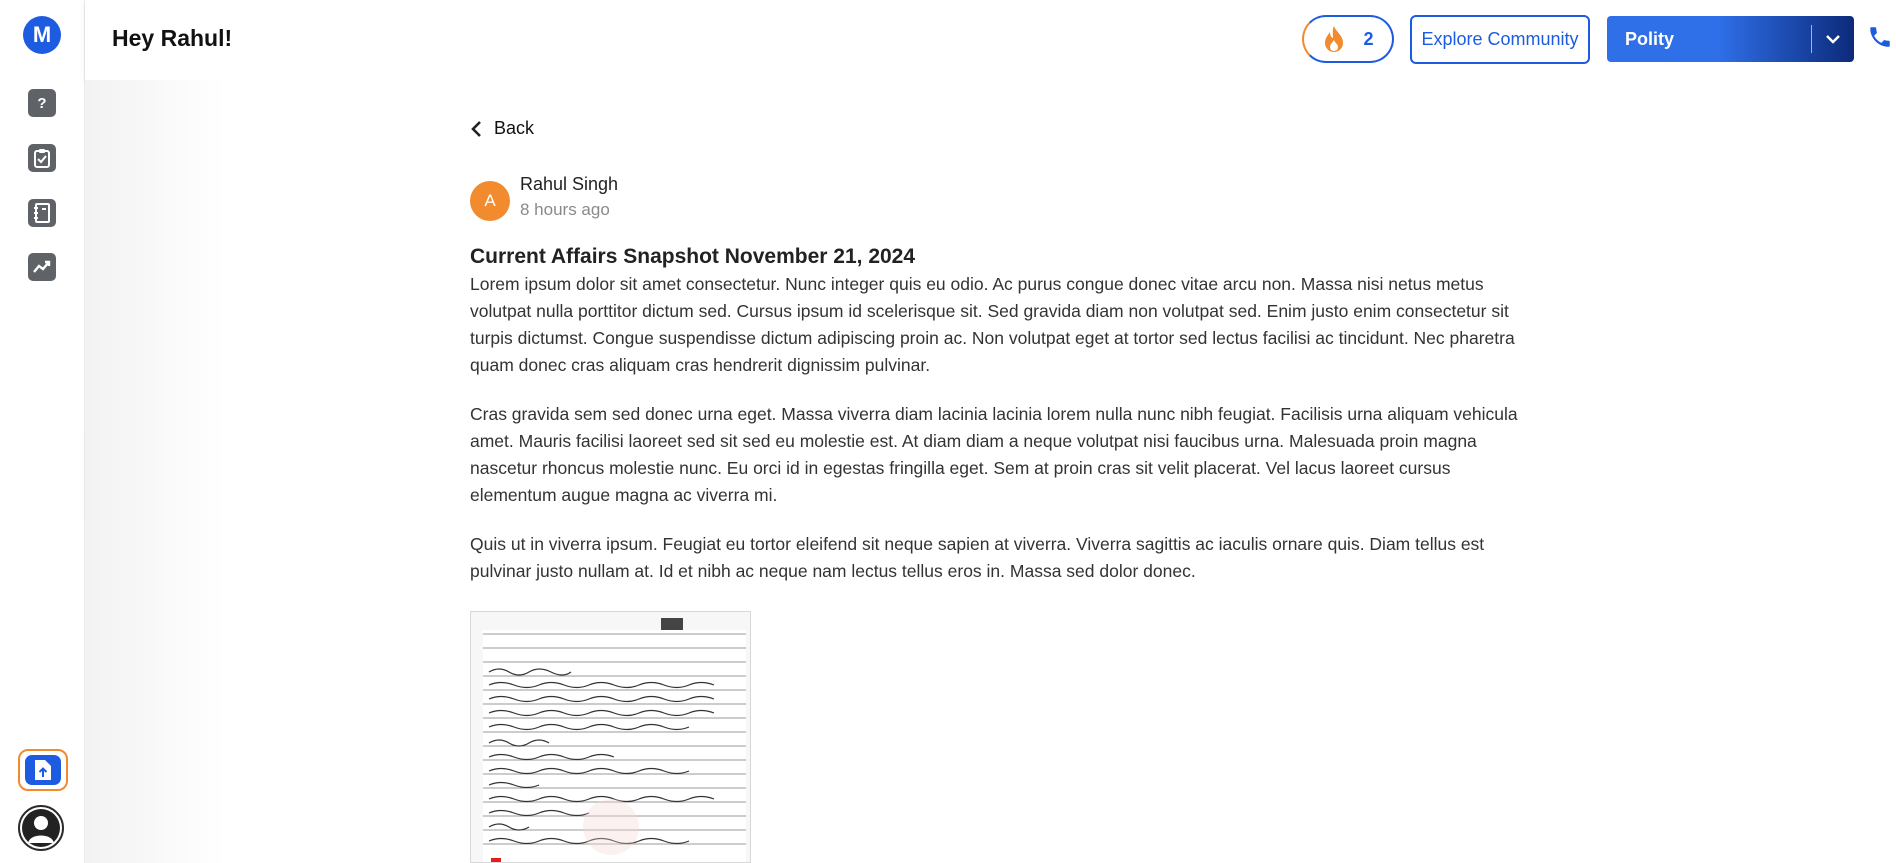 Image resolution: width=1896 pixels, height=863 pixels. I want to click on phone-icon, so click(1881, 39).